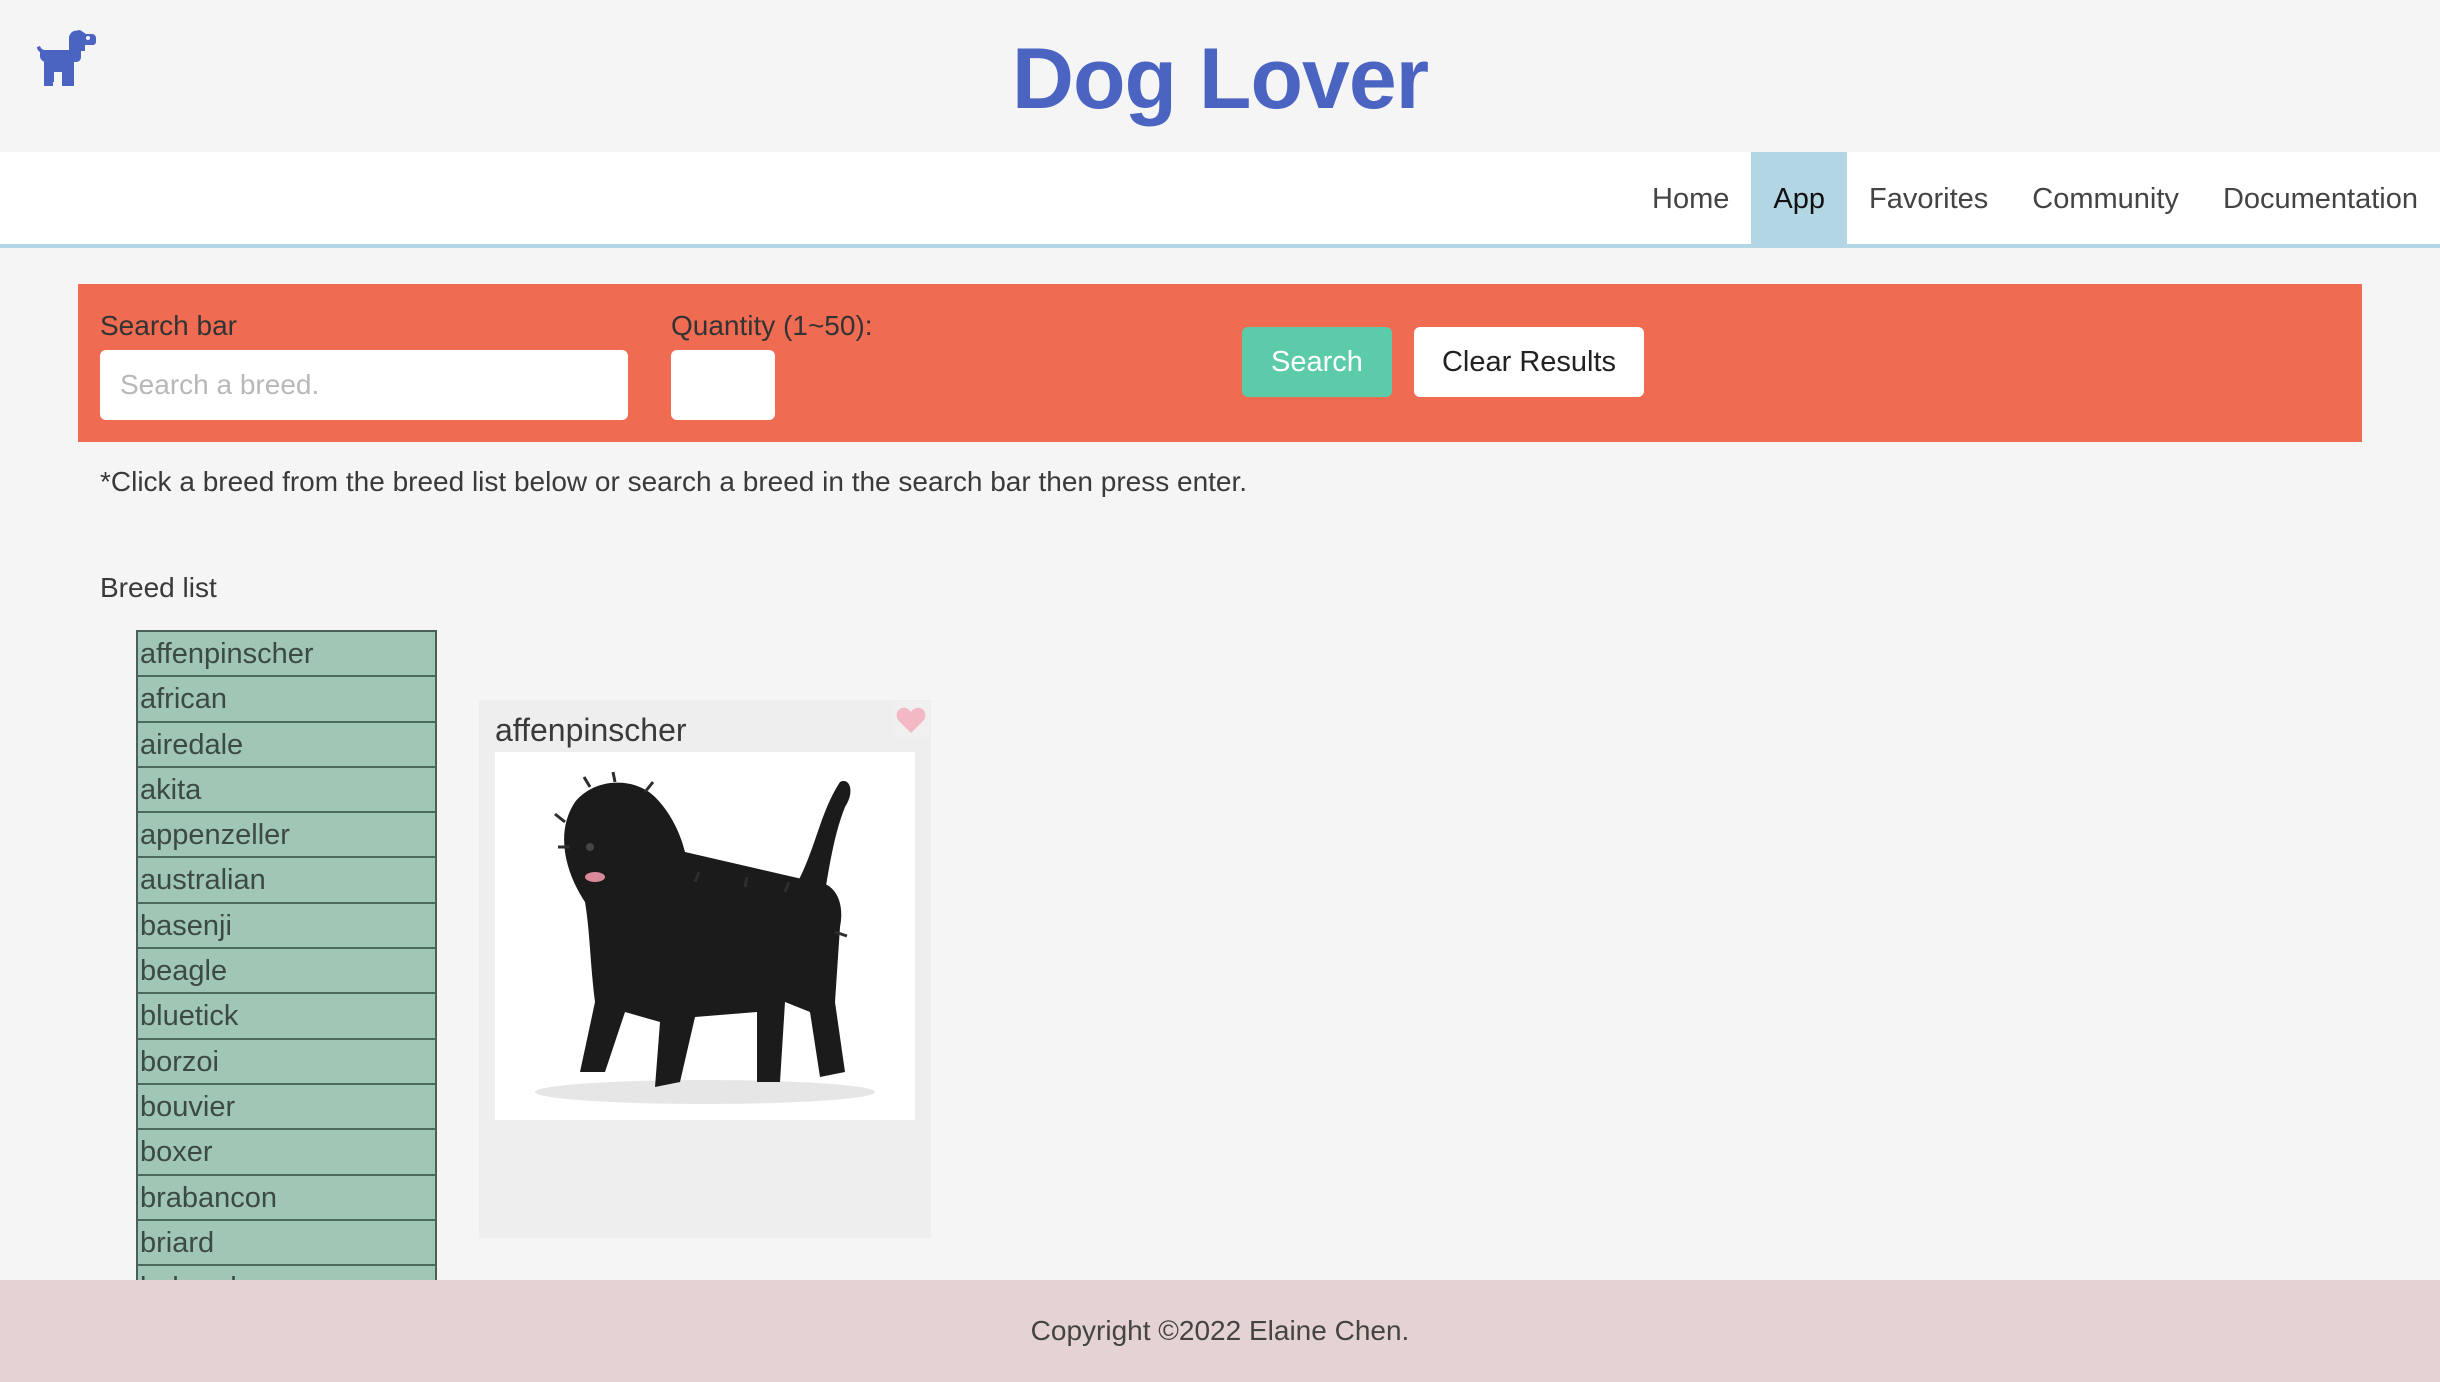 The height and width of the screenshot is (1382, 2440). What do you see at coordinates (1220, 79) in the screenshot?
I see `site-title: Dog Lover` at bounding box center [1220, 79].